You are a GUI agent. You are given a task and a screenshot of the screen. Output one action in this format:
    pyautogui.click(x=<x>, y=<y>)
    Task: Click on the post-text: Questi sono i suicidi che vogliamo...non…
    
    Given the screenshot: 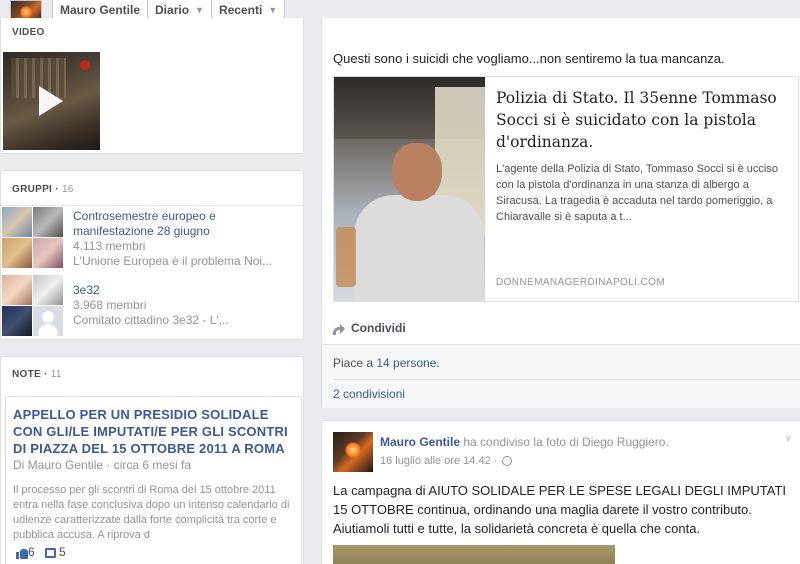 What is the action you would take?
    pyautogui.click(x=529, y=58)
    